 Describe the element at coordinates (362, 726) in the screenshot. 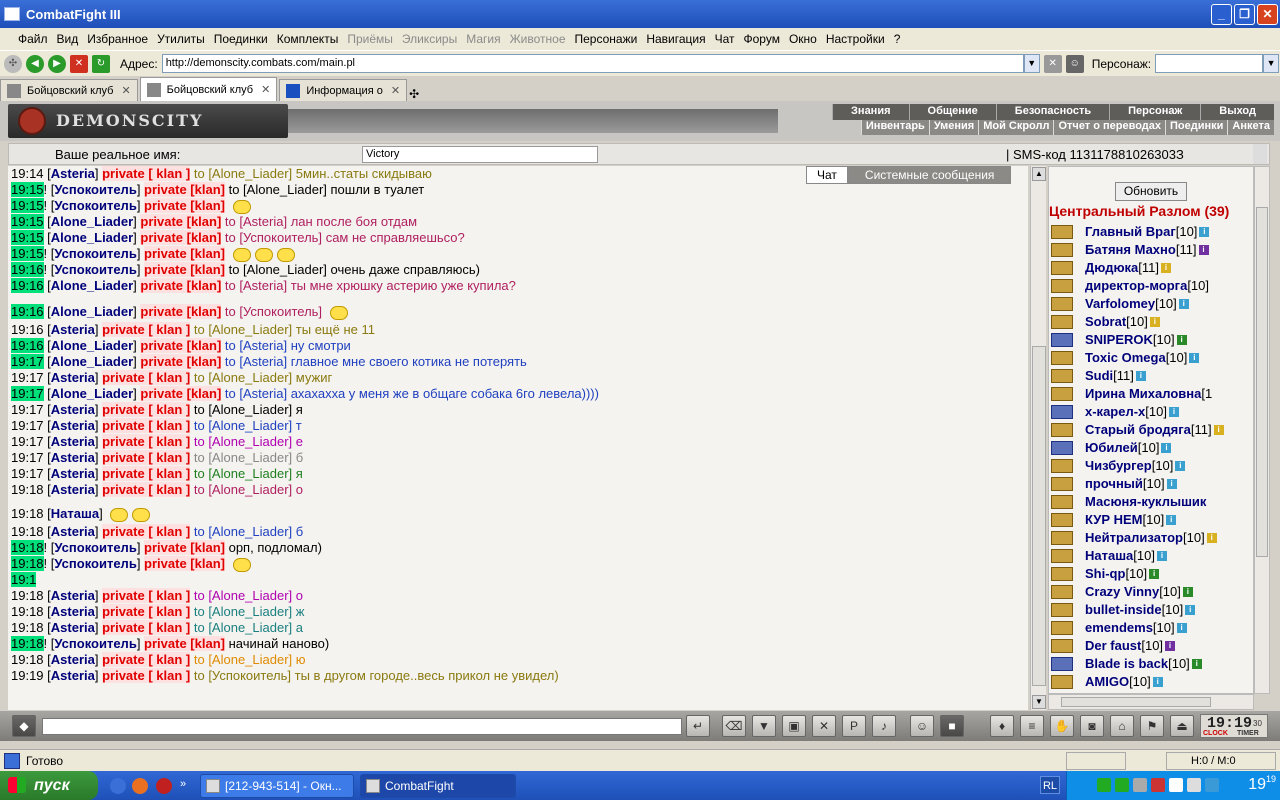

I see `chat-input` at that location.